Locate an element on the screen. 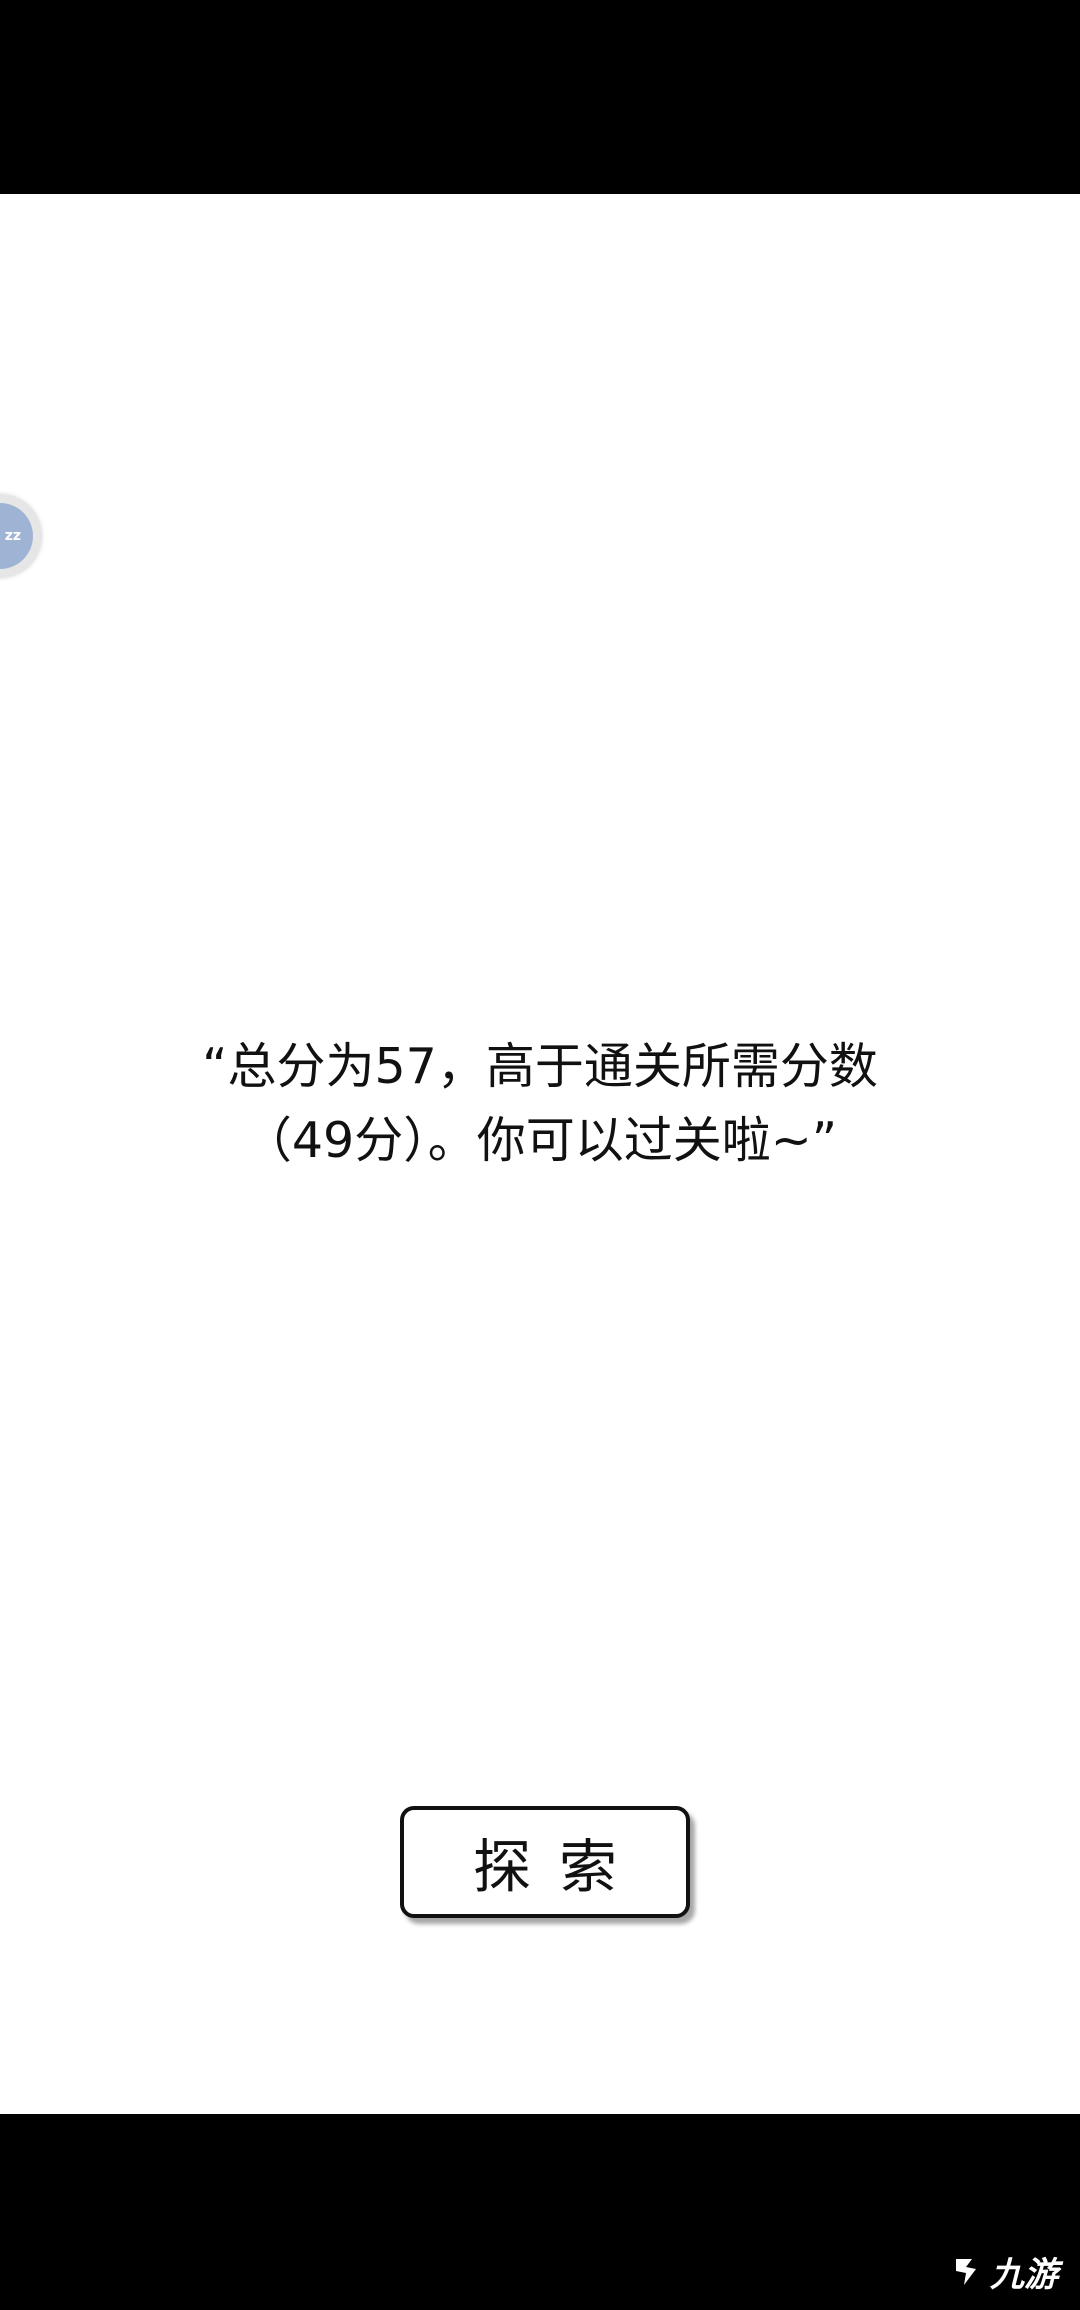 This screenshot has height=2310, width=1080. top-letterbox-bar is located at coordinates (540, 97).